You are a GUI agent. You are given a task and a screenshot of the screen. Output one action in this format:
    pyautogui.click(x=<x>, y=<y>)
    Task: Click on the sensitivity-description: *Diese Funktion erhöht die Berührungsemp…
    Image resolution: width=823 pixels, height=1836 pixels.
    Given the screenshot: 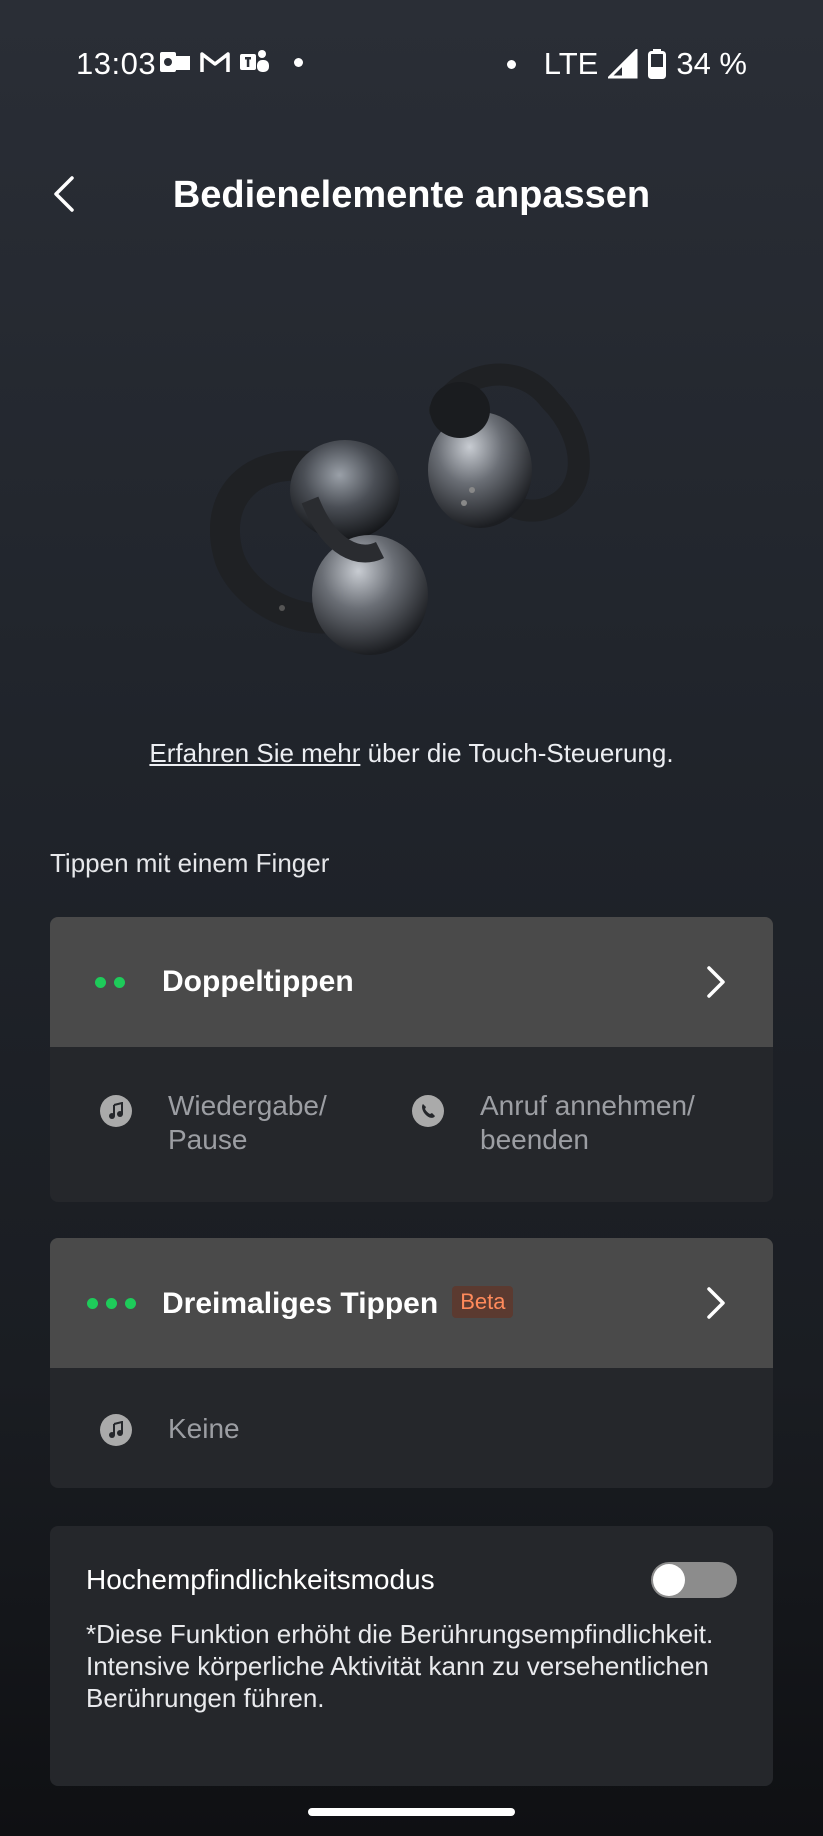 What is the action you would take?
    pyautogui.click(x=400, y=1666)
    